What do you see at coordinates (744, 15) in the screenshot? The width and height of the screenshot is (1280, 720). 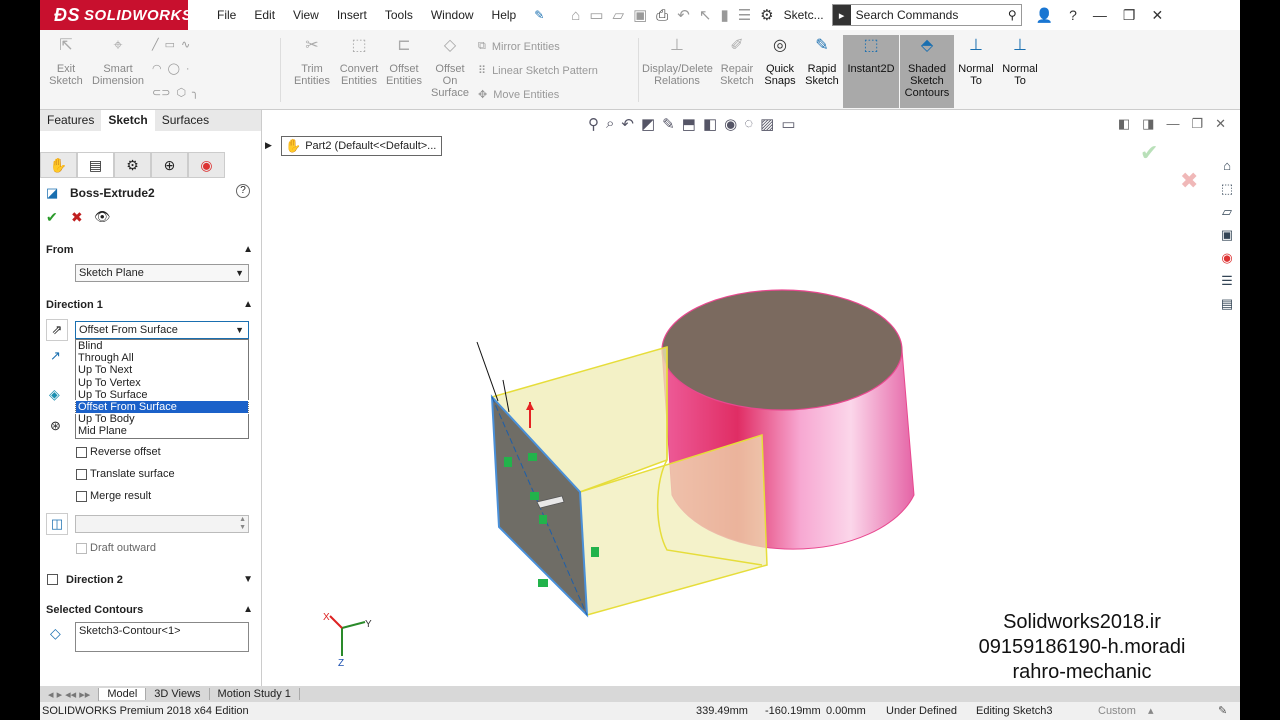 I see `file-properties-icon: ☰` at bounding box center [744, 15].